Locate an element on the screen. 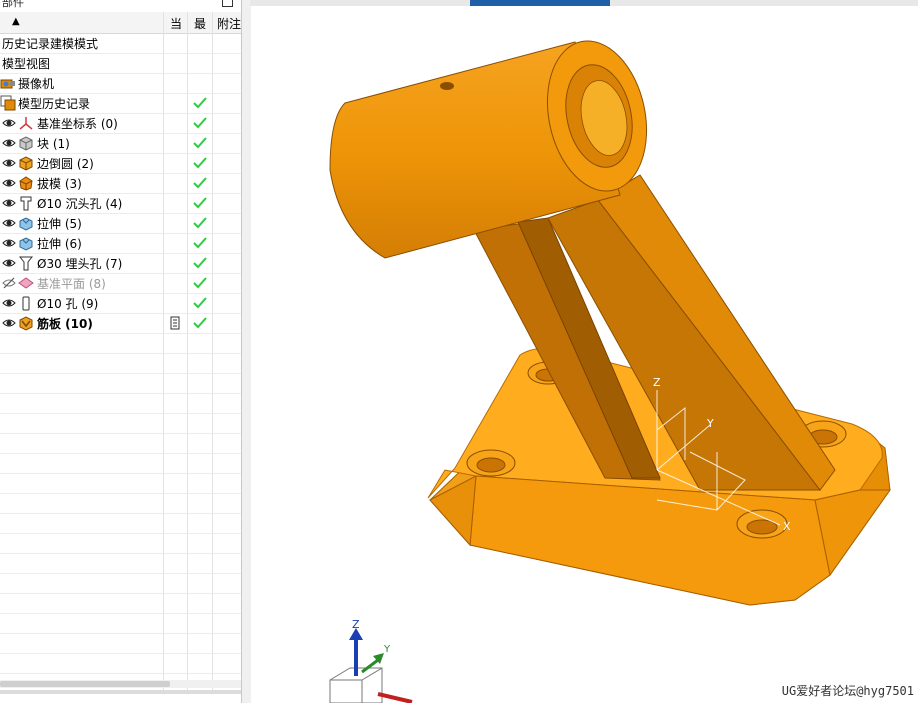  tree-node-label: 筋板 (10) is located at coordinates (65, 324).